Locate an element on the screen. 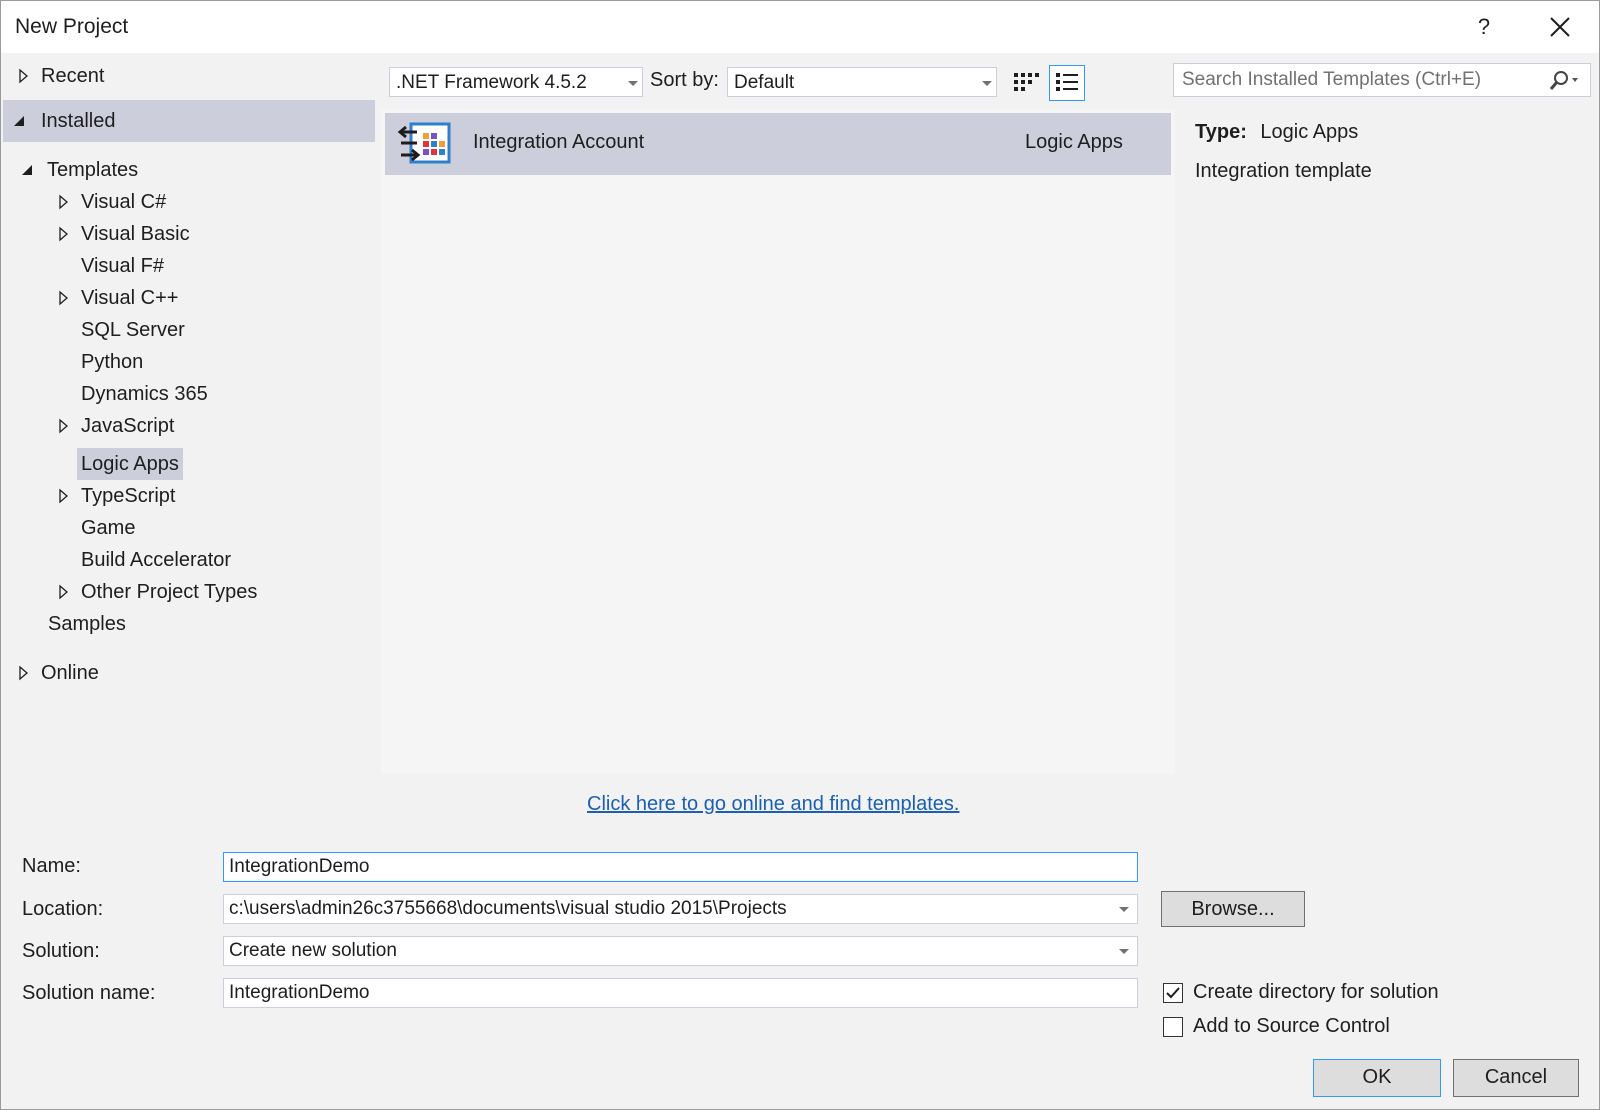 Image resolution: width=1600 pixels, height=1110 pixels. template-name: Integration Account is located at coordinates (559, 142).